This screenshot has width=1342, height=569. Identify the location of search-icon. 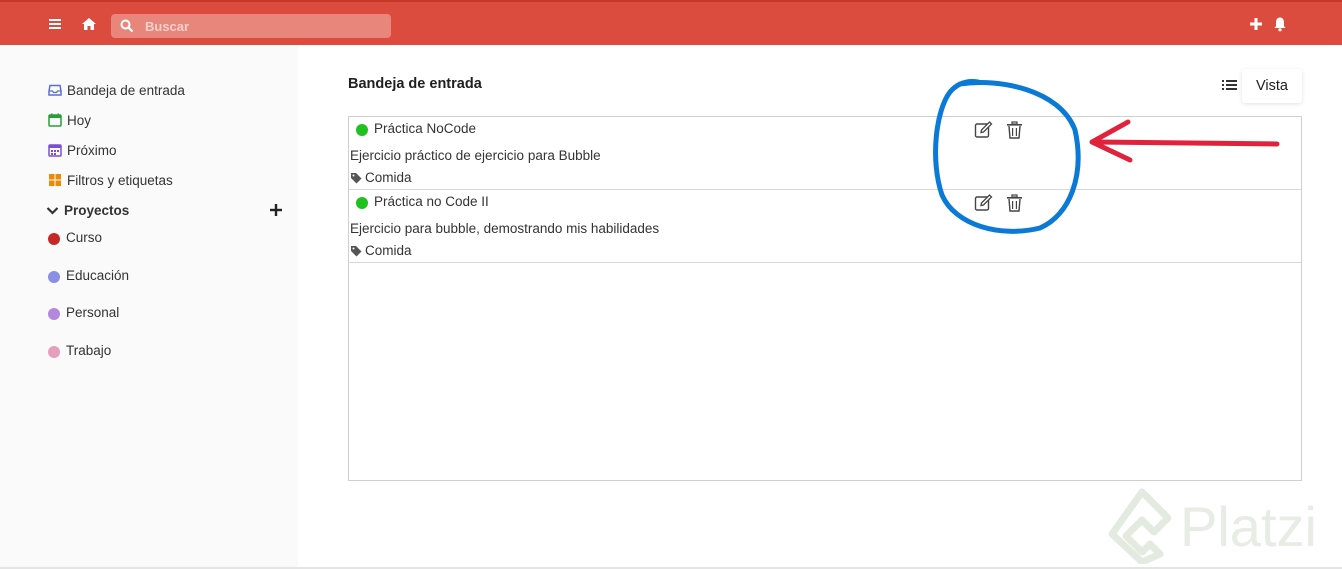
(127, 26).